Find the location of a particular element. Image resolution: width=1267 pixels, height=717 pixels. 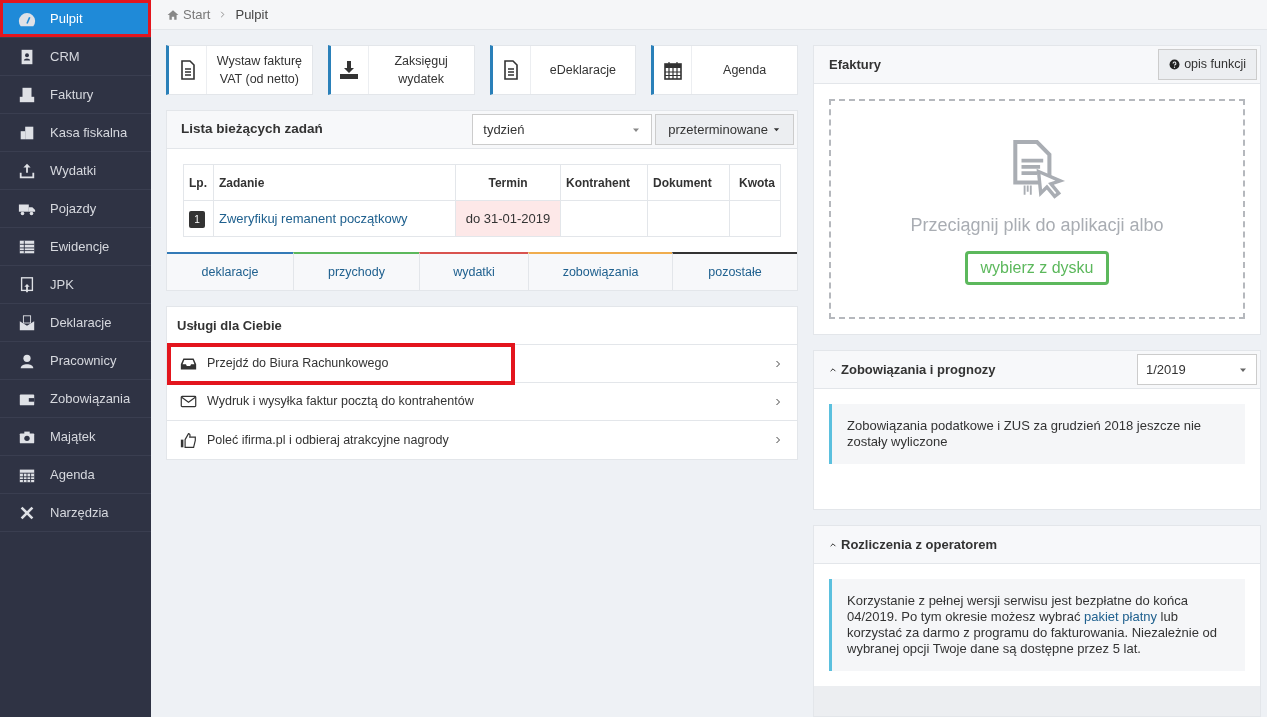

category-tab: przychody is located at coordinates (356, 271).